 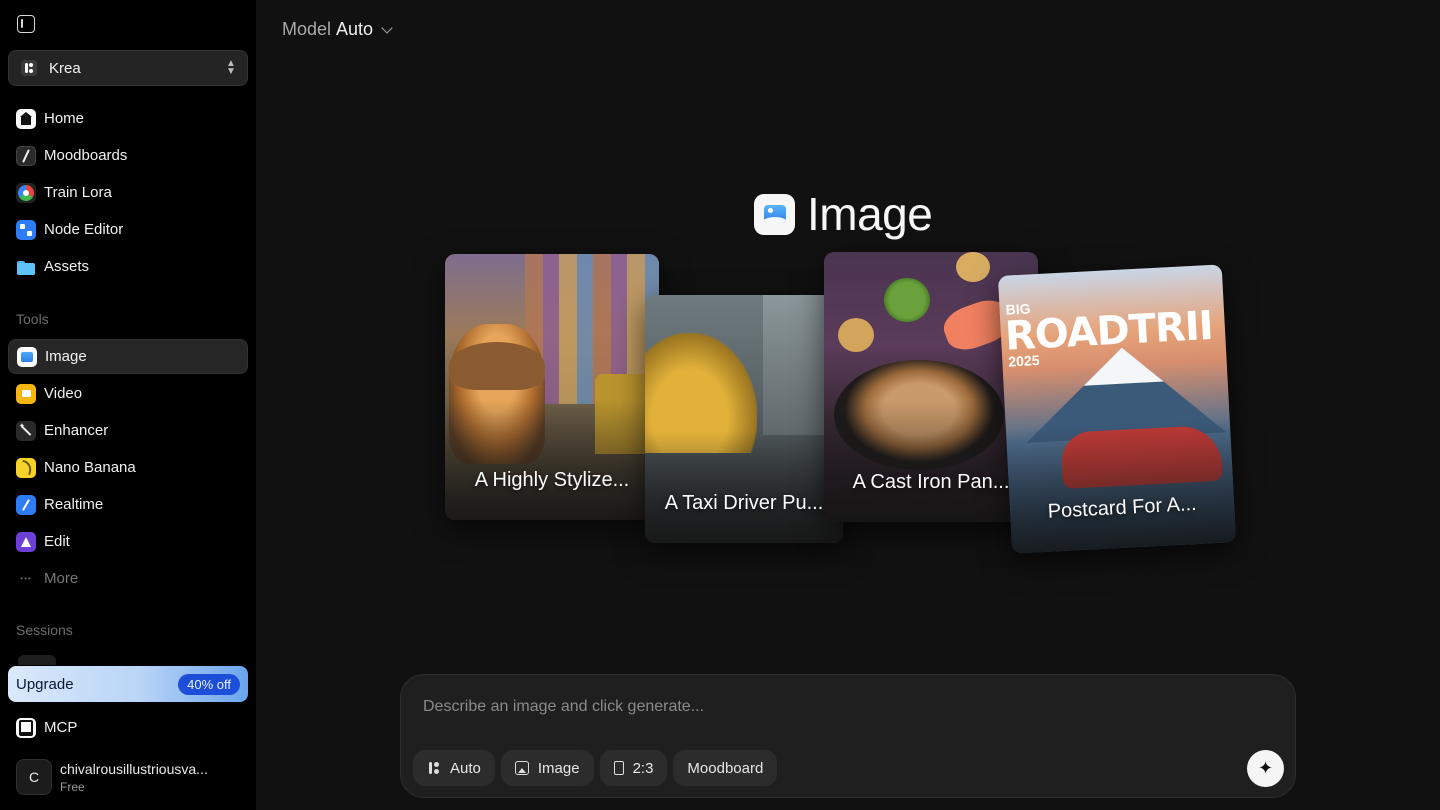 I want to click on nav-item-train-lora: Train Lora, so click(x=128, y=192).